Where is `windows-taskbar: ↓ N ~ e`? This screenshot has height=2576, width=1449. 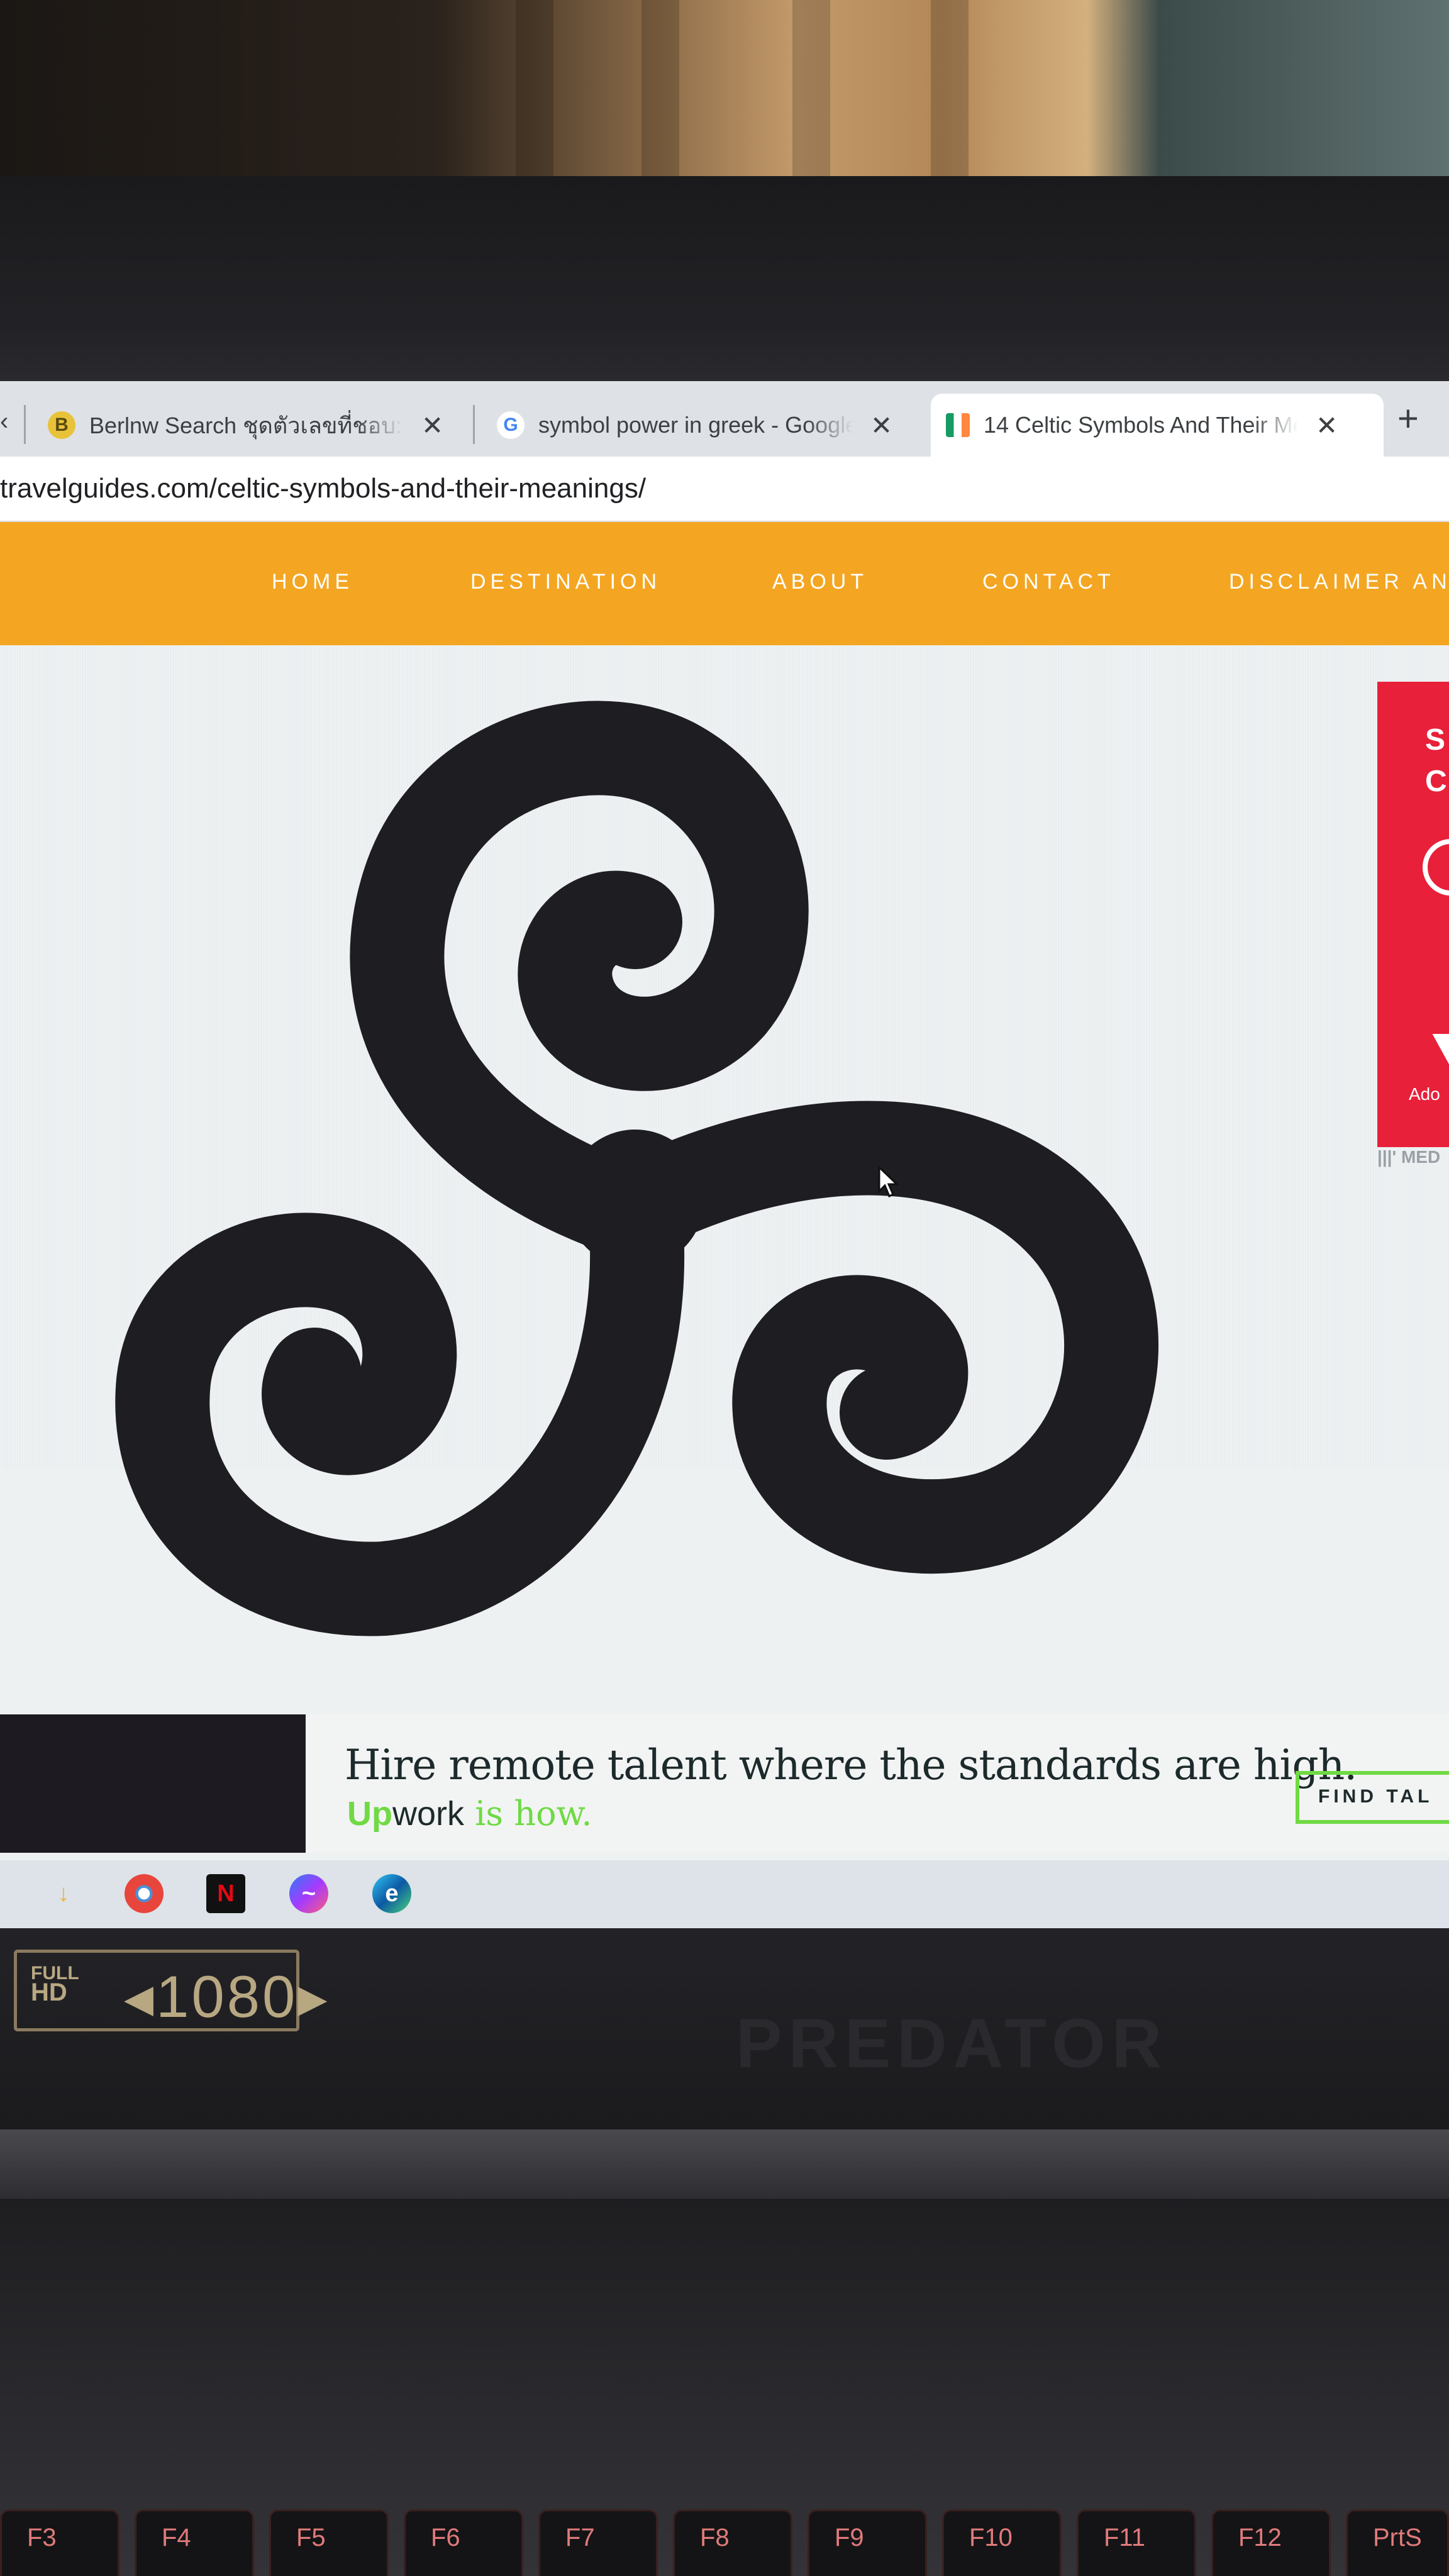
windows-taskbar: ↓ N ~ e is located at coordinates (724, 1894).